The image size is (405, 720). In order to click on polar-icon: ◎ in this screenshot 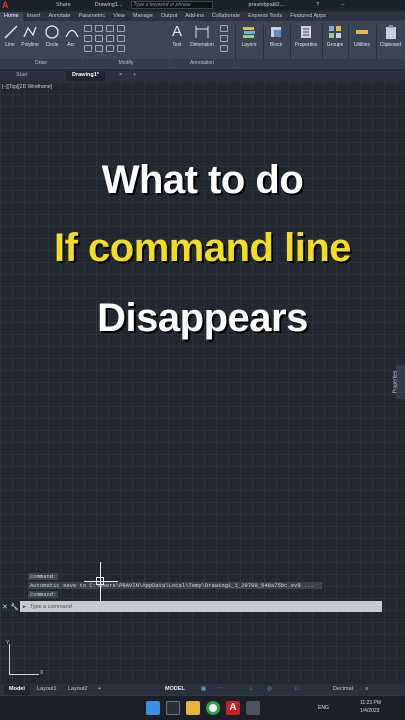, I will do `click(269, 690)`.